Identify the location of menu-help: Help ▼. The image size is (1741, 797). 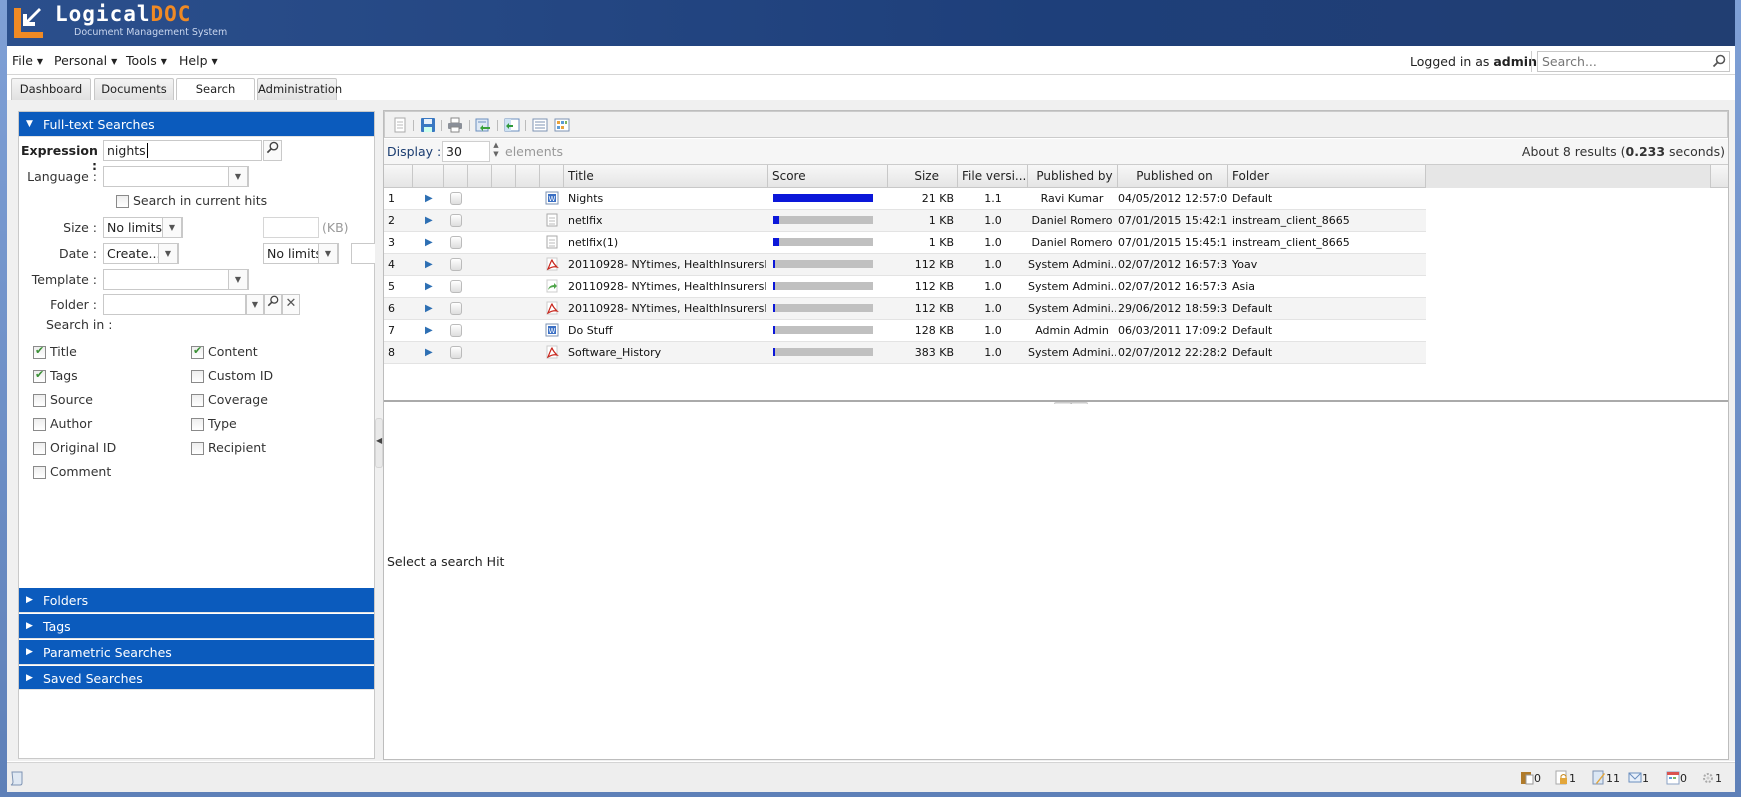
(198, 60).